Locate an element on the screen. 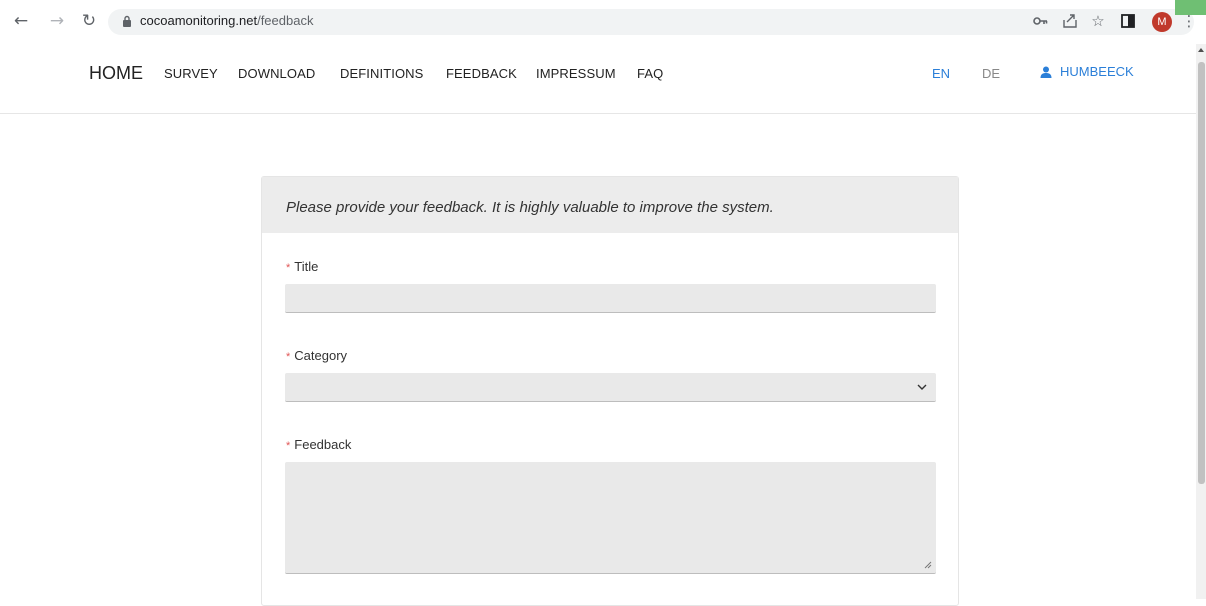  title-label: * Title is located at coordinates (302, 266).